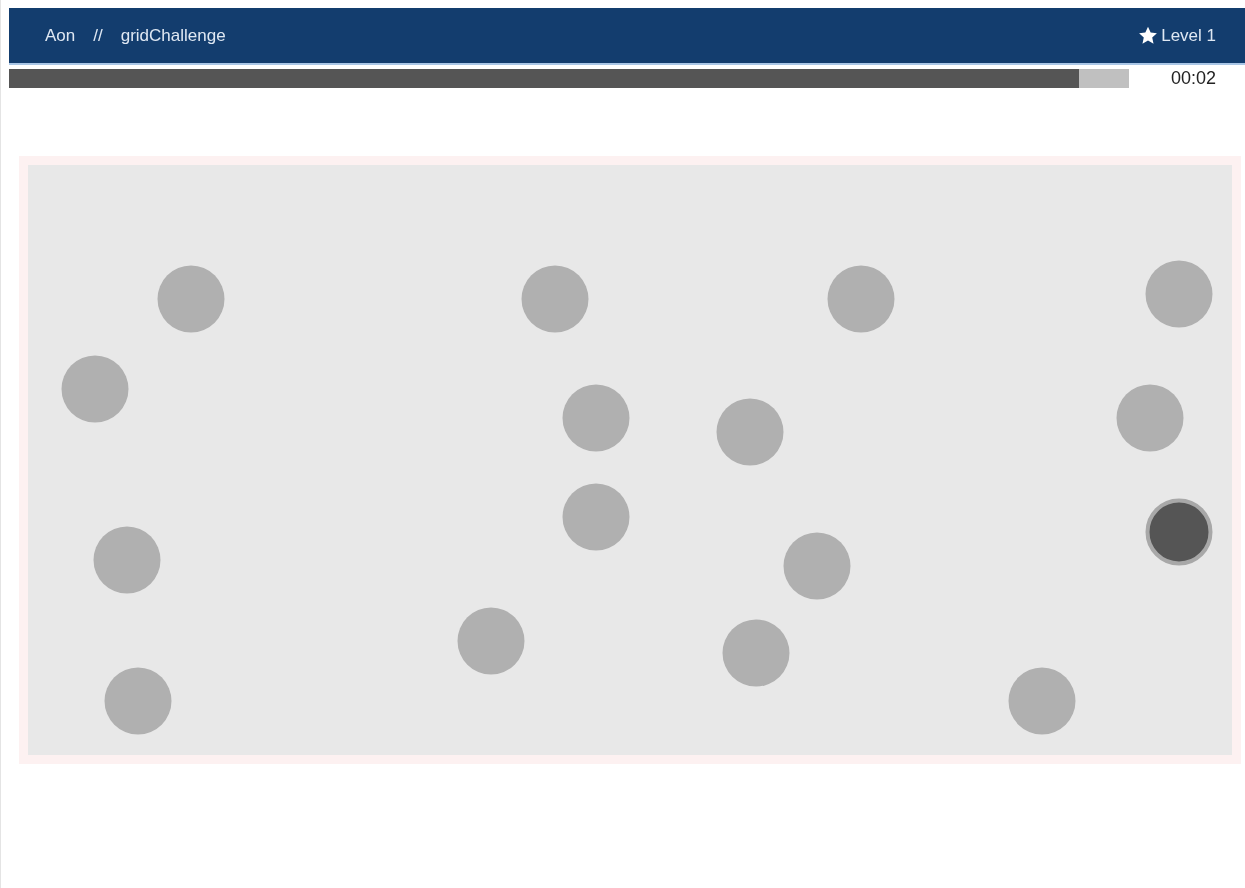  What do you see at coordinates (60, 35) in the screenshot?
I see `brand-name: Aon` at bounding box center [60, 35].